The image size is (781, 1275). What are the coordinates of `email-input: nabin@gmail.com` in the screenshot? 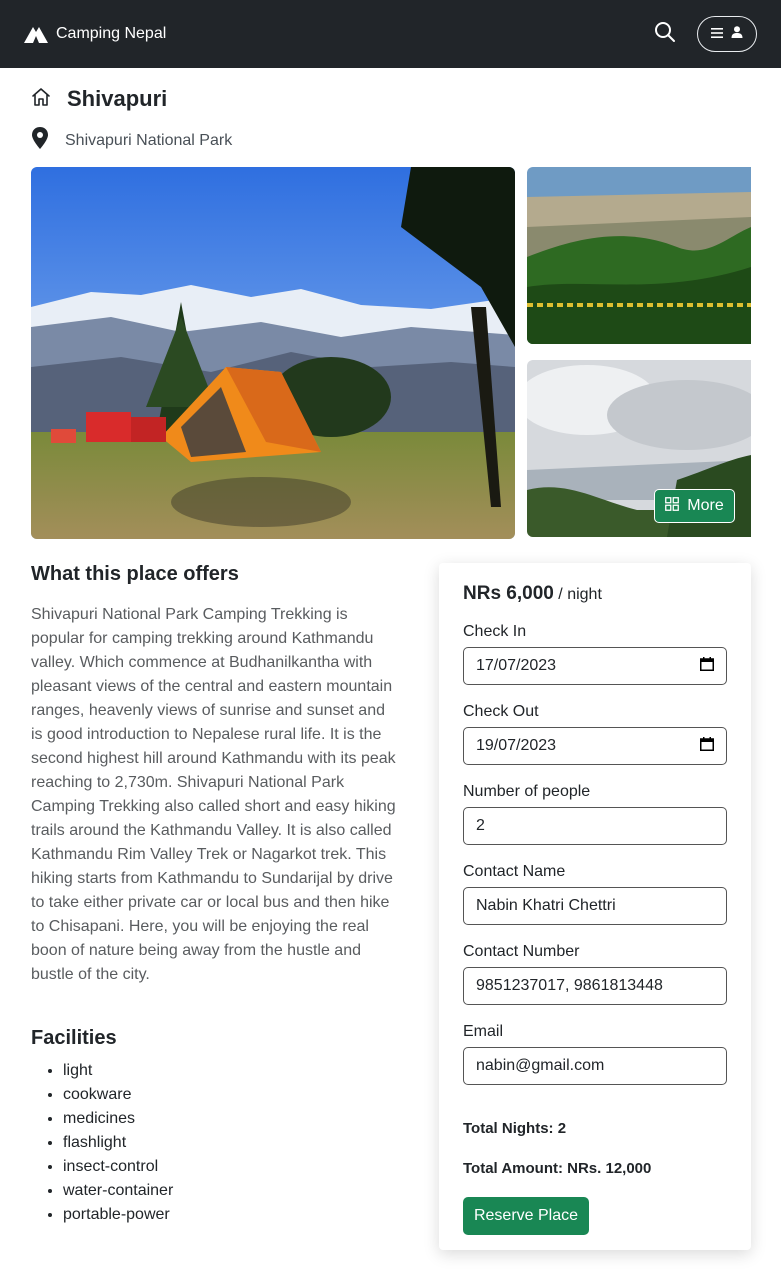 It's located at (595, 1066).